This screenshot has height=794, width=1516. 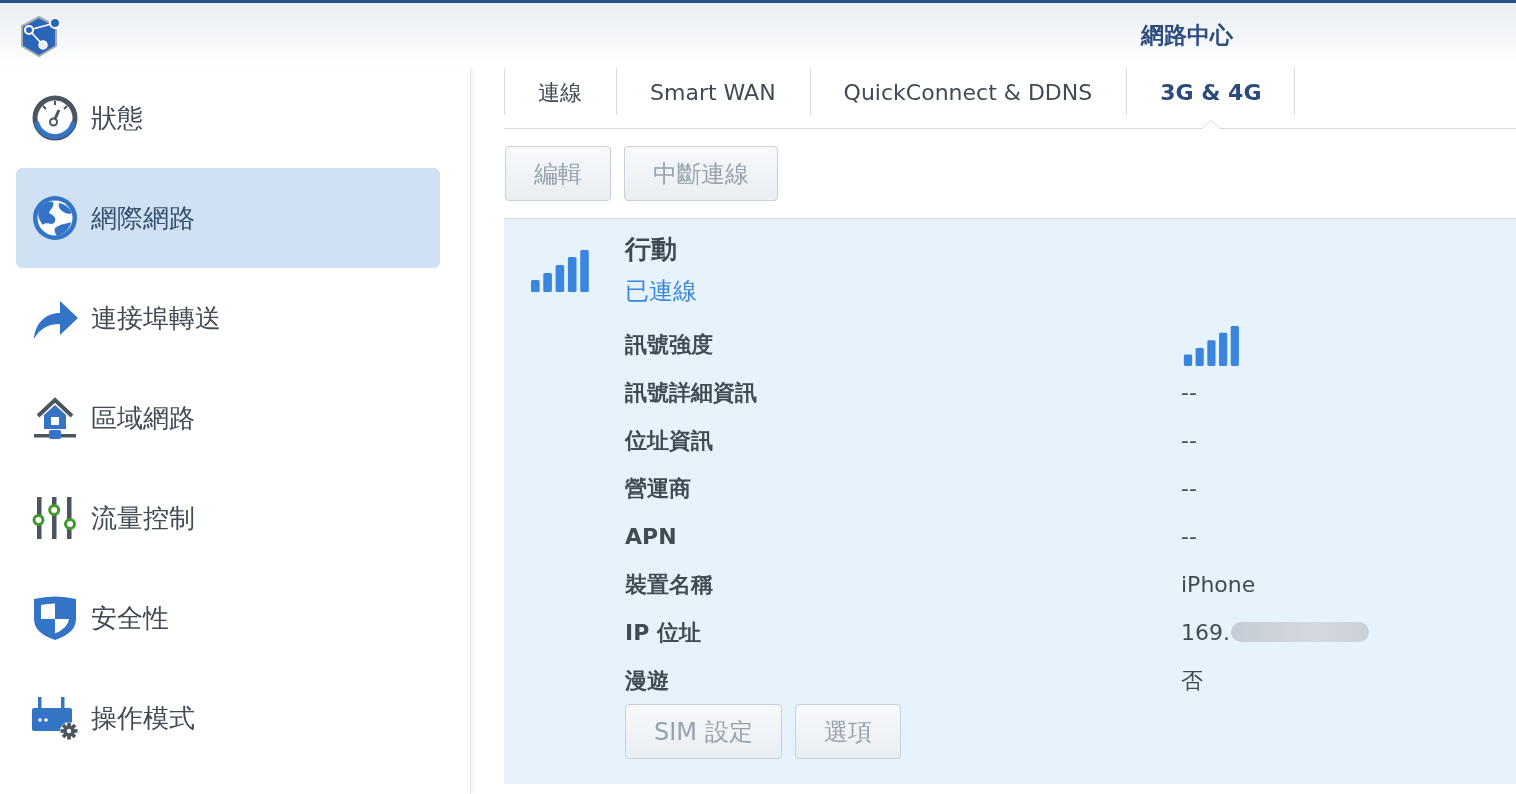 I want to click on shield-icon, so click(x=55, y=618).